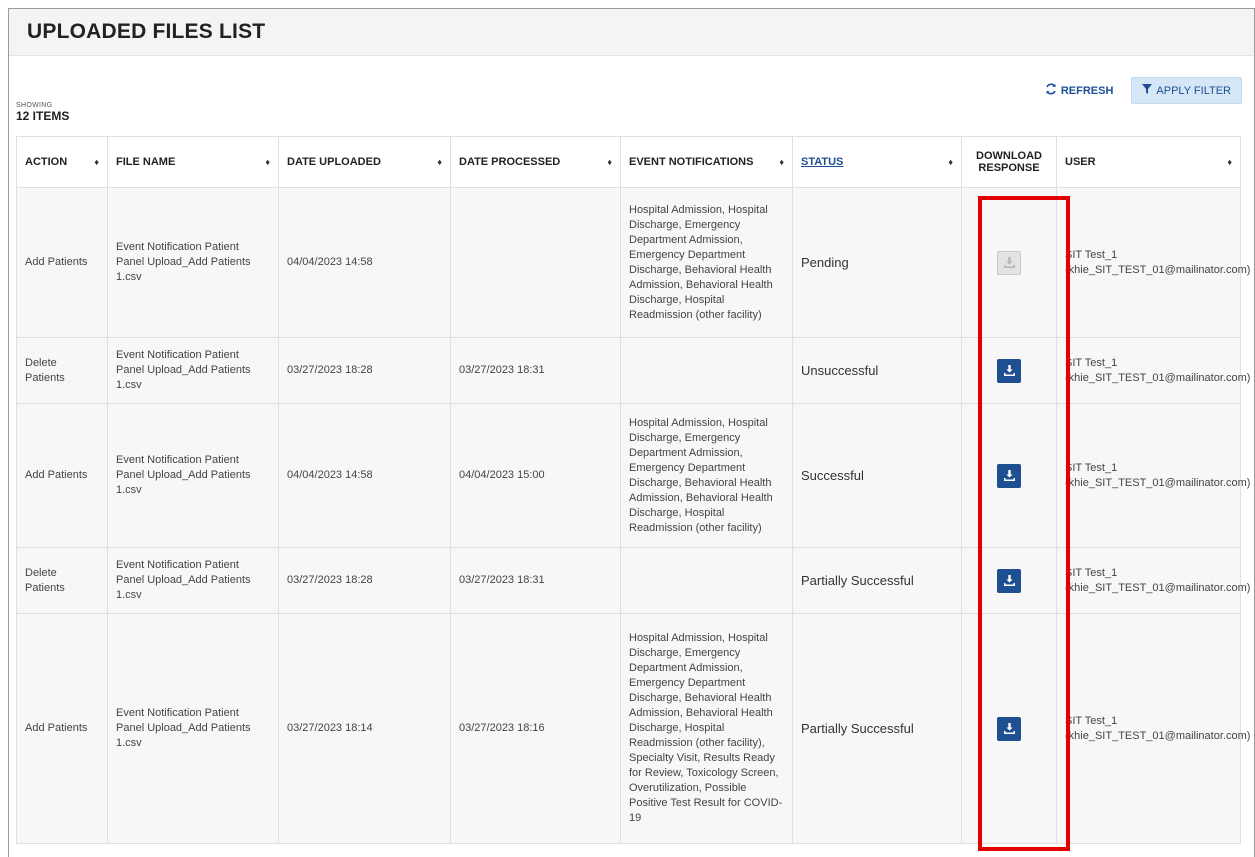 This screenshot has height=857, width=1255. Describe the element at coordinates (631, 32) in the screenshot. I see `panel-header: UPLOADED FILES LIST` at that location.